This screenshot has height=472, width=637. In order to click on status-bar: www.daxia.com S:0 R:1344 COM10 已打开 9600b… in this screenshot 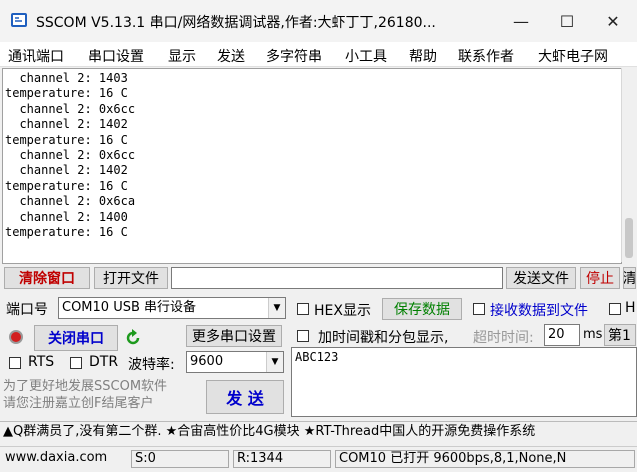, I will do `click(318, 458)`.